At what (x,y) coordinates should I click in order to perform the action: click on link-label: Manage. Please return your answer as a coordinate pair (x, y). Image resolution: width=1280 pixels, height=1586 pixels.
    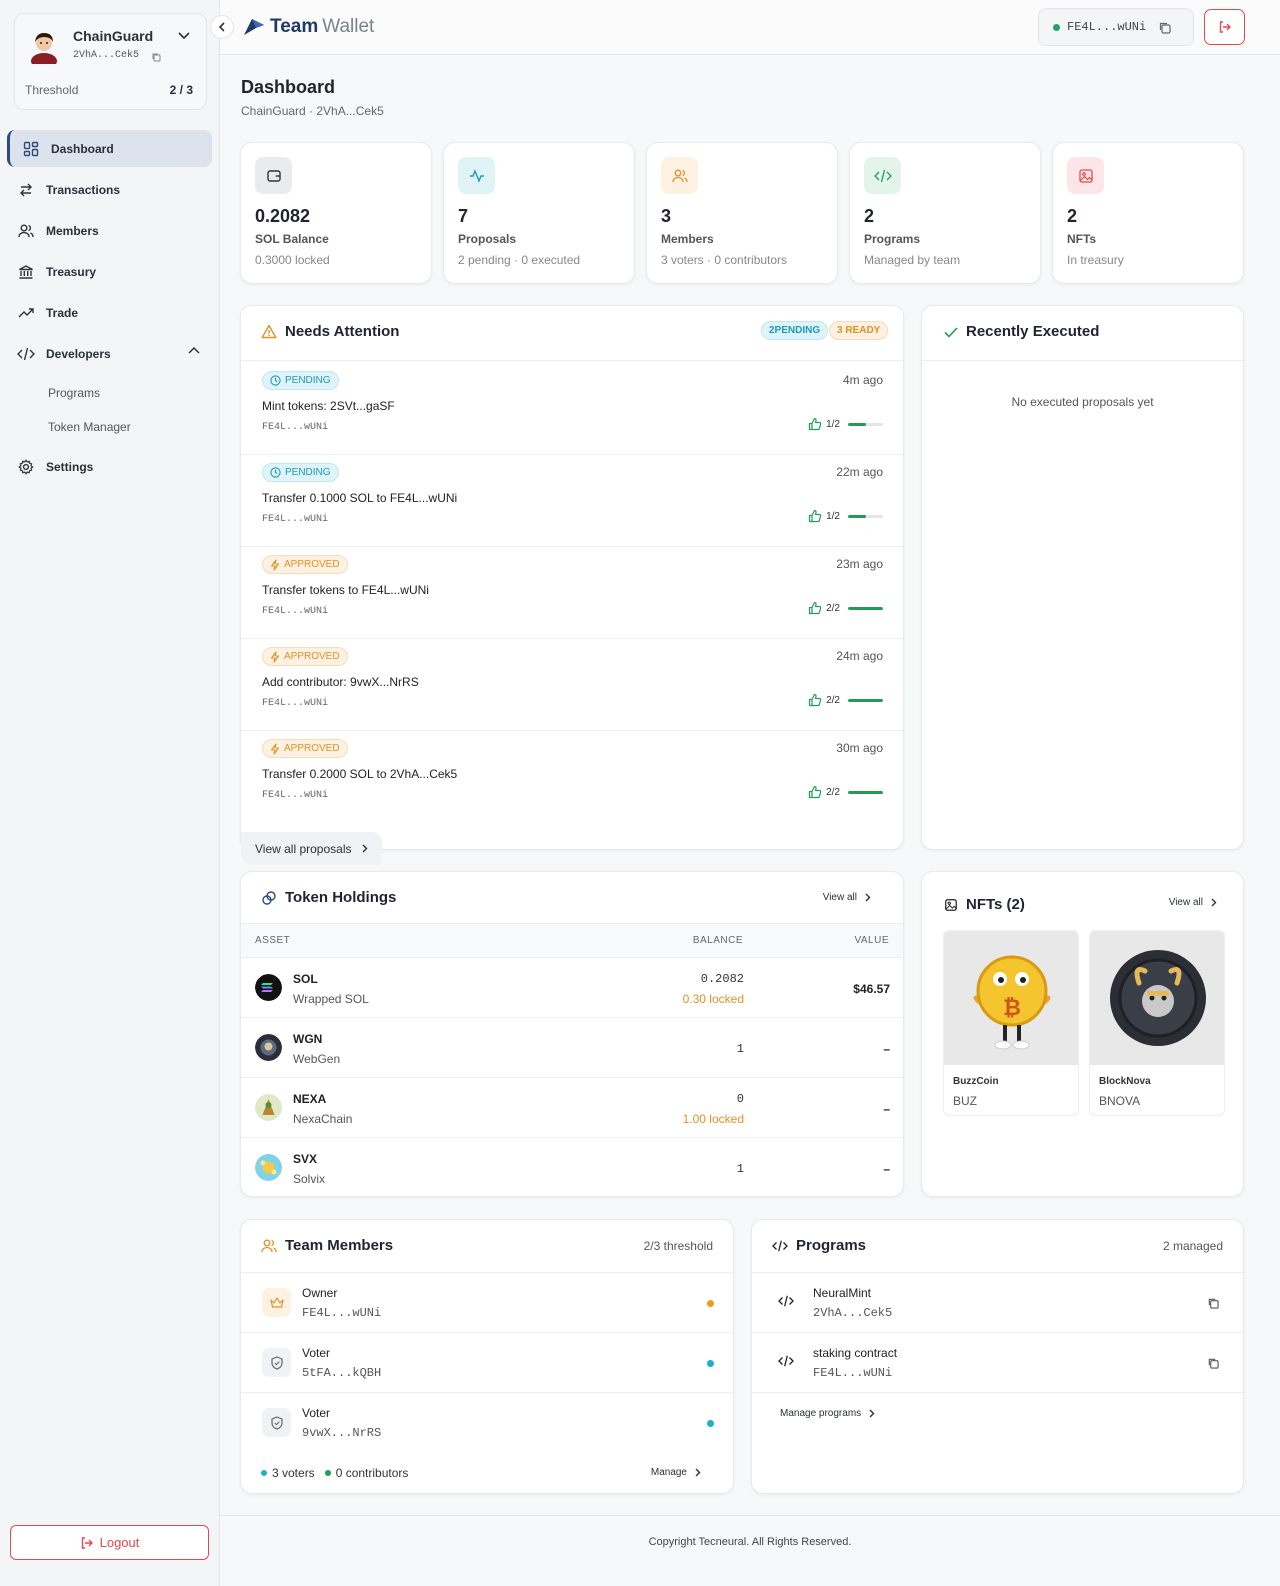
    Looking at the image, I should click on (668, 1472).